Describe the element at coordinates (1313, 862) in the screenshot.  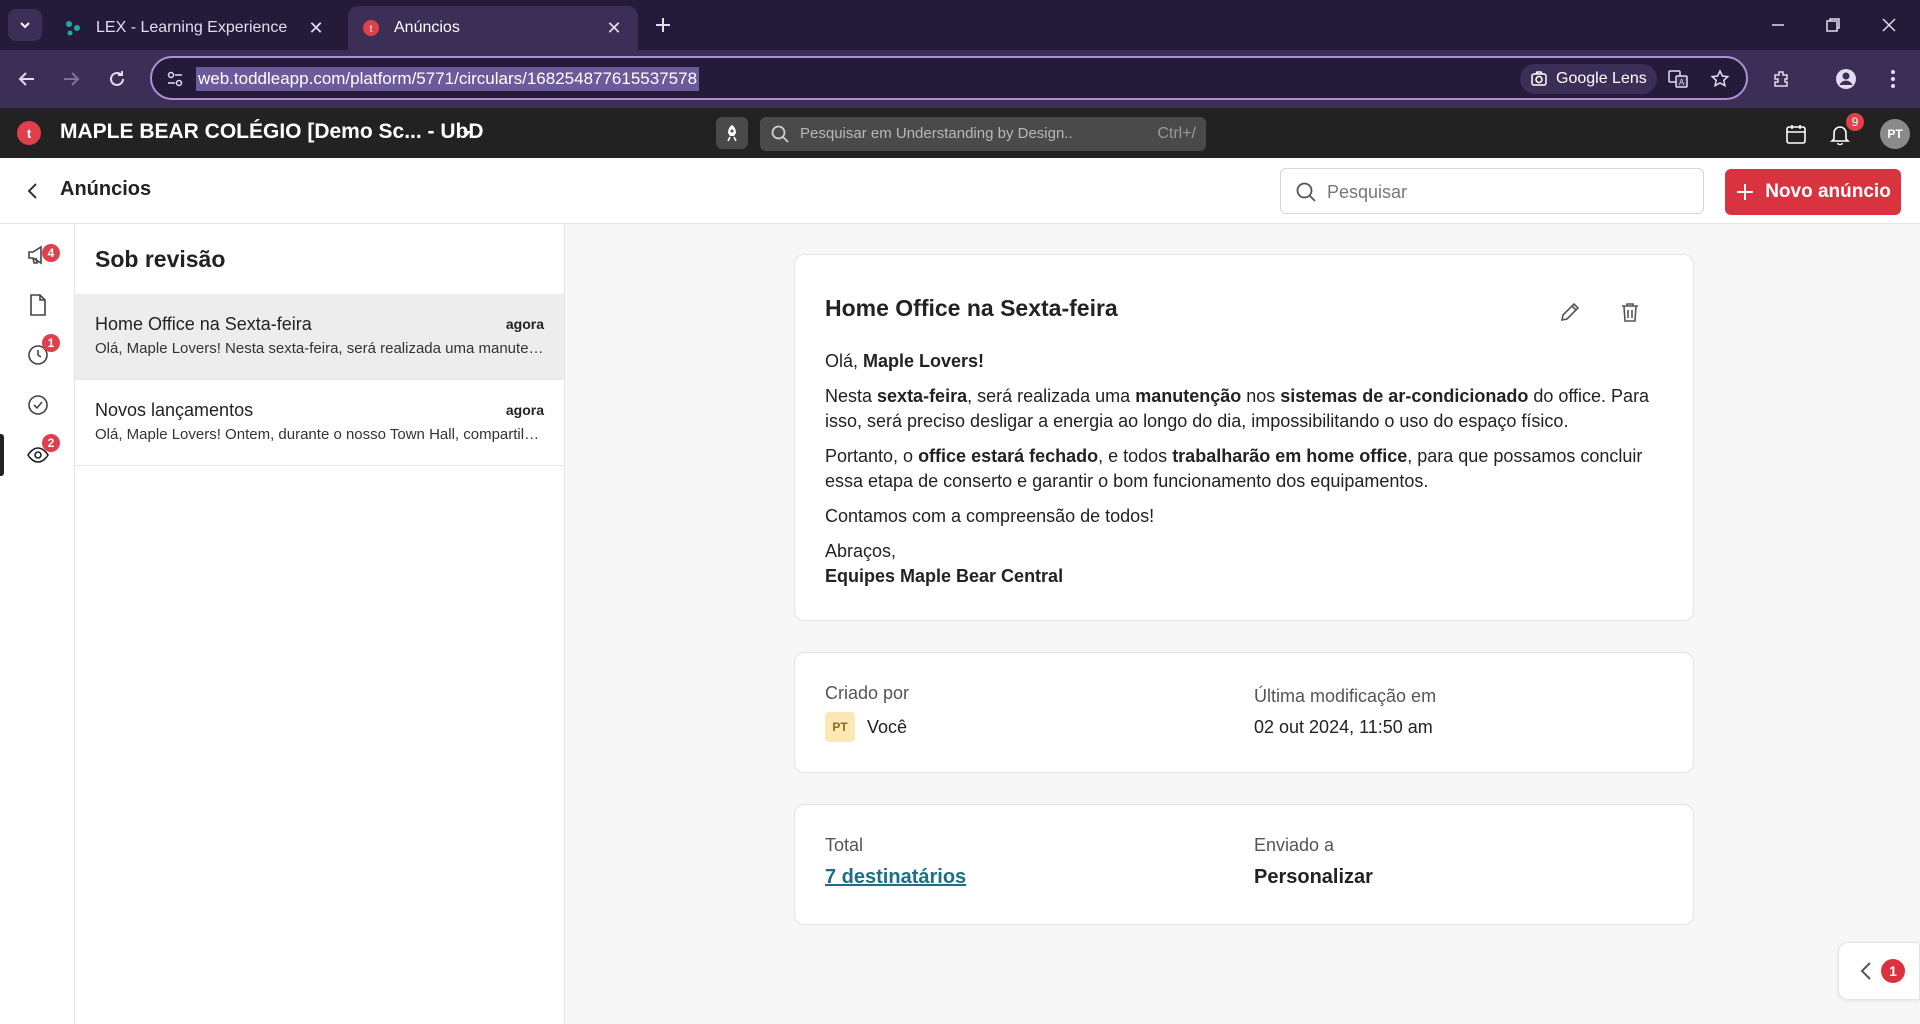
I see `sent-to-section: Enviado a Personalizar` at that location.